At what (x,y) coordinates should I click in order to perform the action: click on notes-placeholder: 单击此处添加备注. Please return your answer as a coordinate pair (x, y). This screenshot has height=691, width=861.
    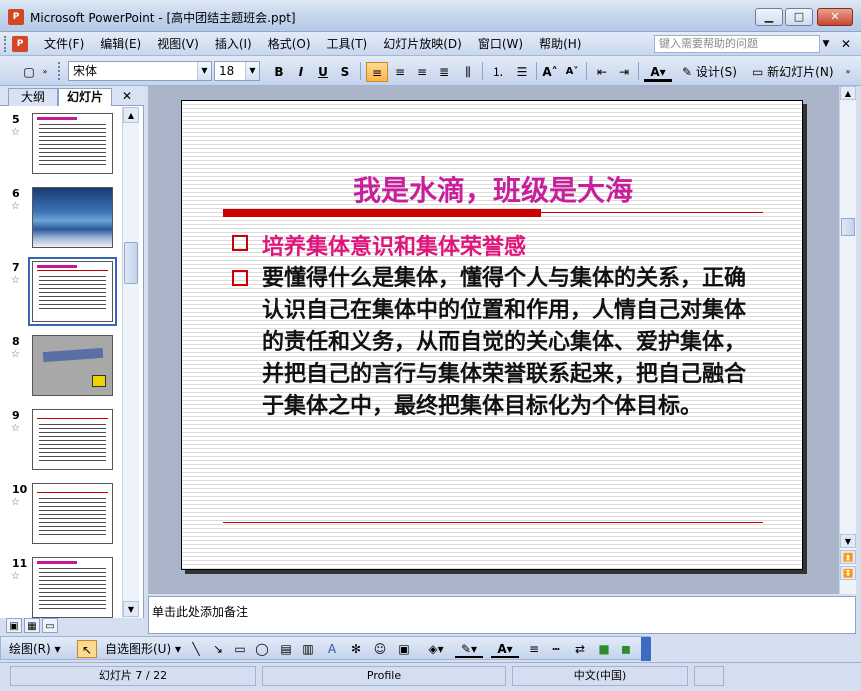
    Looking at the image, I should click on (200, 611).